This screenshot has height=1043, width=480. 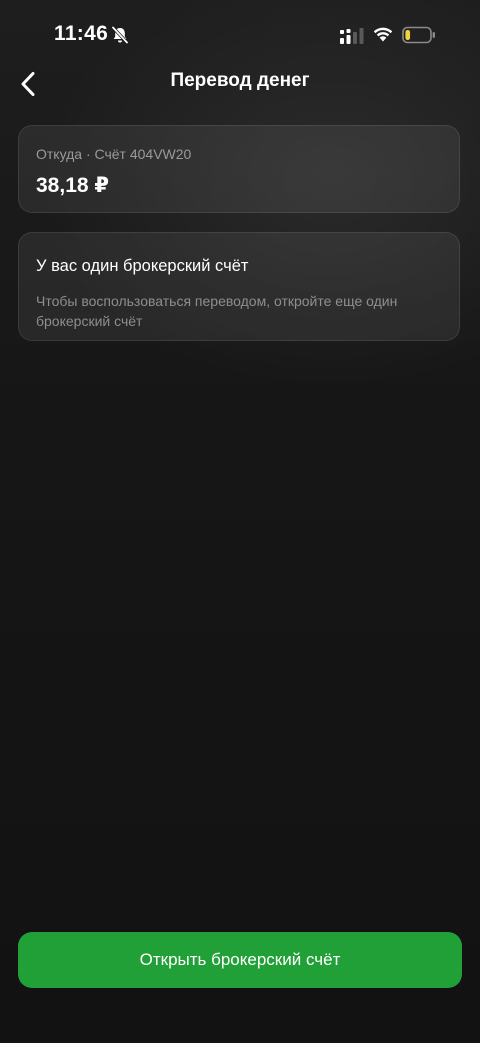 I want to click on open-brokerage-account-button: Открыть брокерский счёт, so click(x=240, y=960).